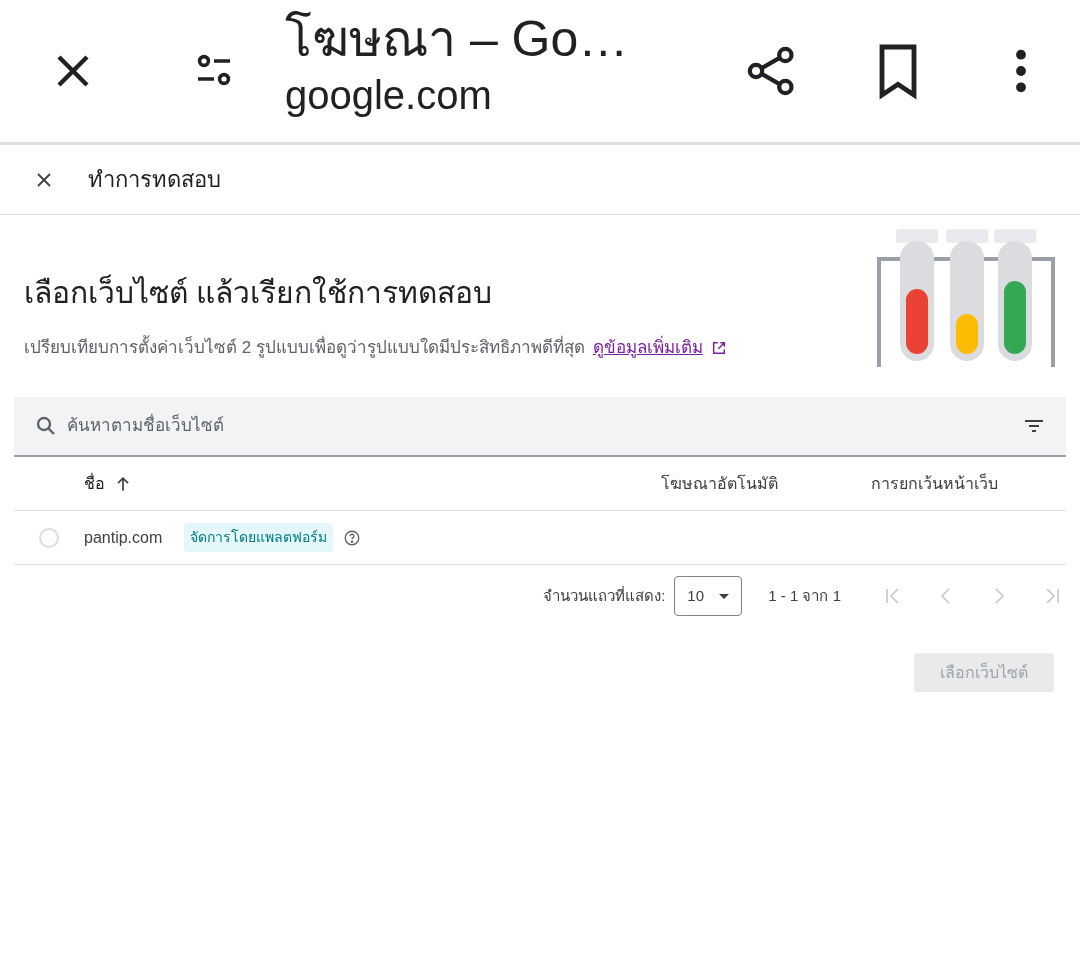 This screenshot has height=975, width=1080. I want to click on platform-tag: จัดการโดยแพลตฟอร์ม, so click(259, 537).